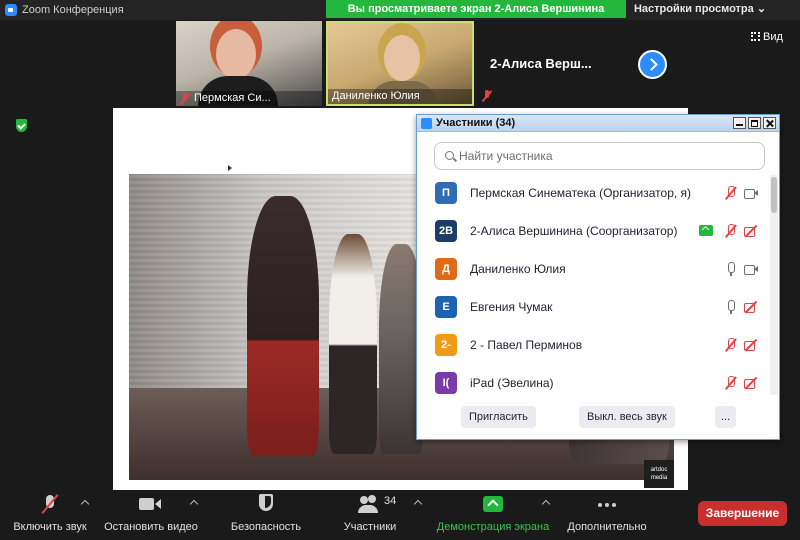  I want to click on avatar: 2В, so click(446, 231).